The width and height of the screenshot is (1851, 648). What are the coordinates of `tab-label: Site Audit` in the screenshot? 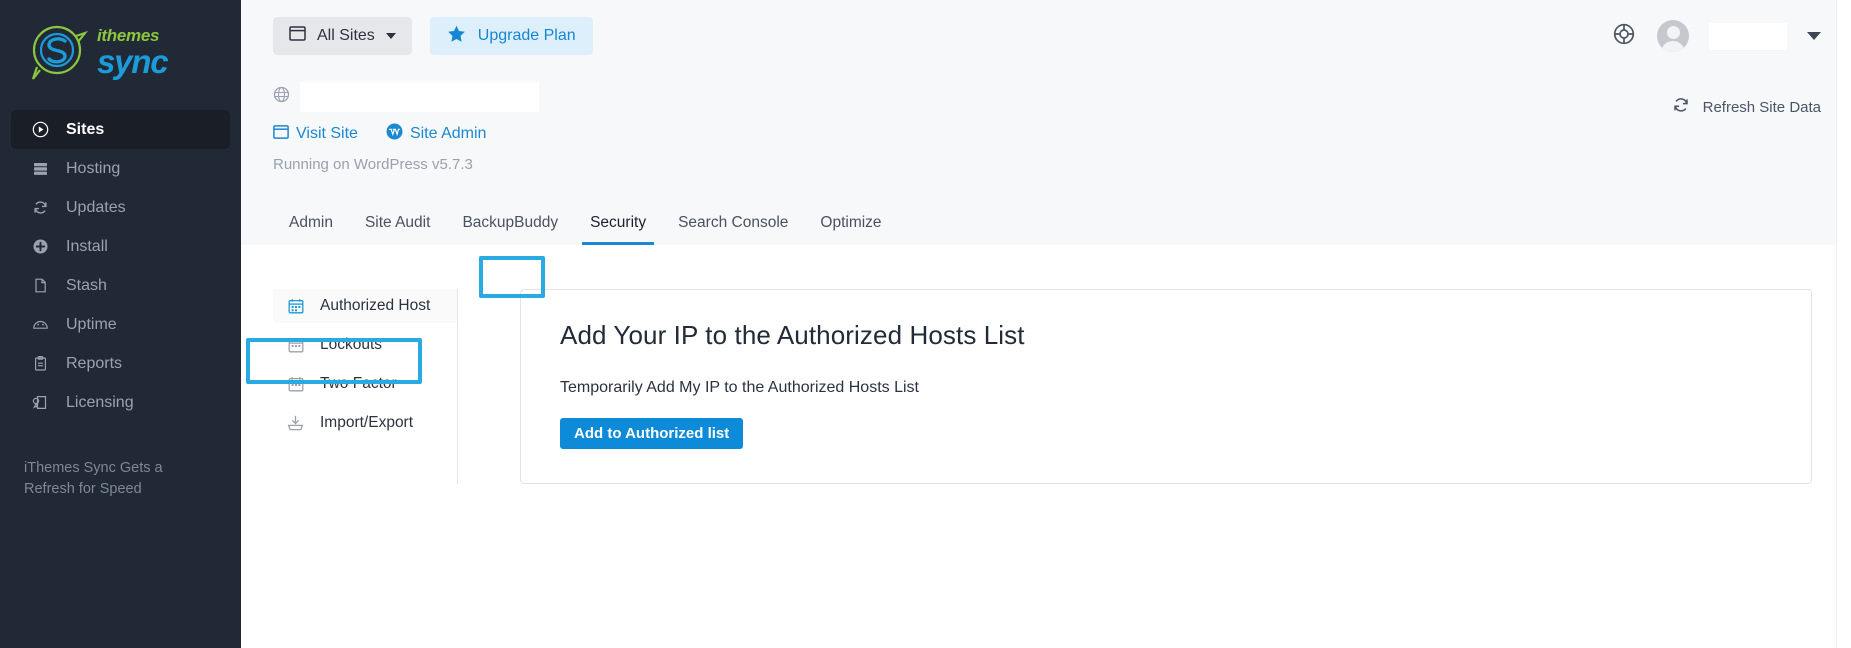 It's located at (397, 222).